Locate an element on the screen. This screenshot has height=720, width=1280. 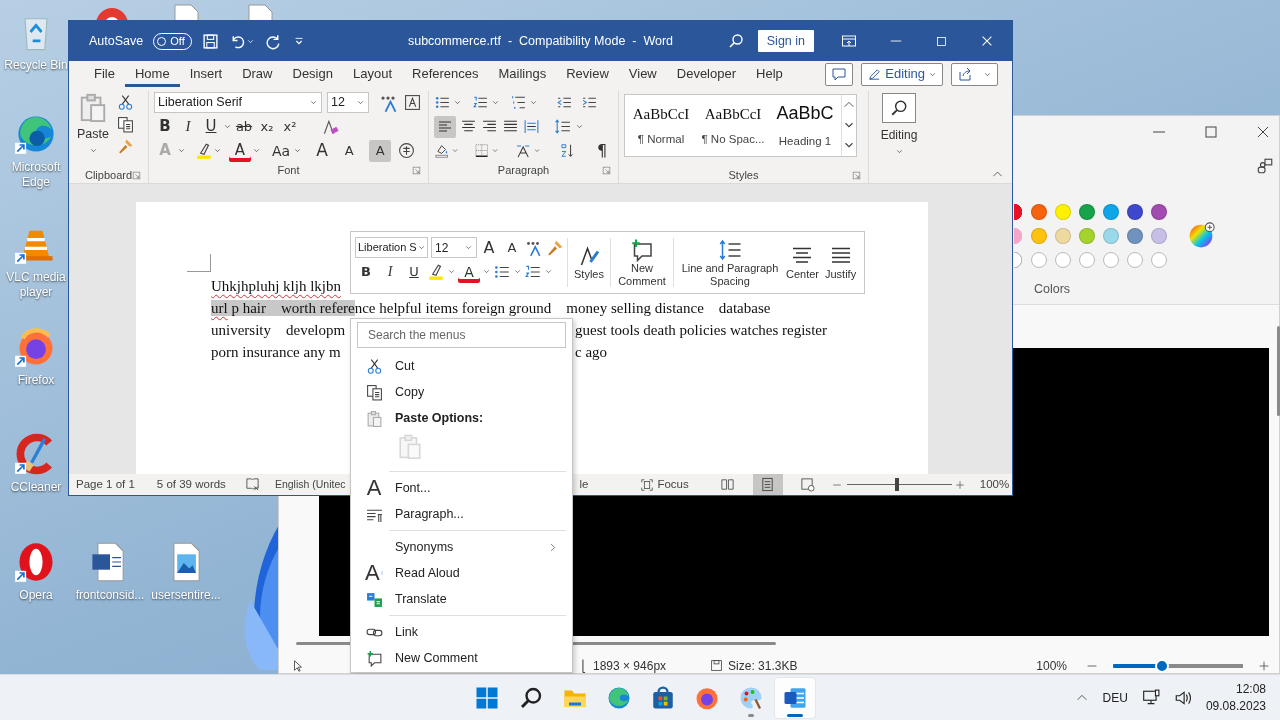
editing-button: Editing is located at coordinates (899, 124).